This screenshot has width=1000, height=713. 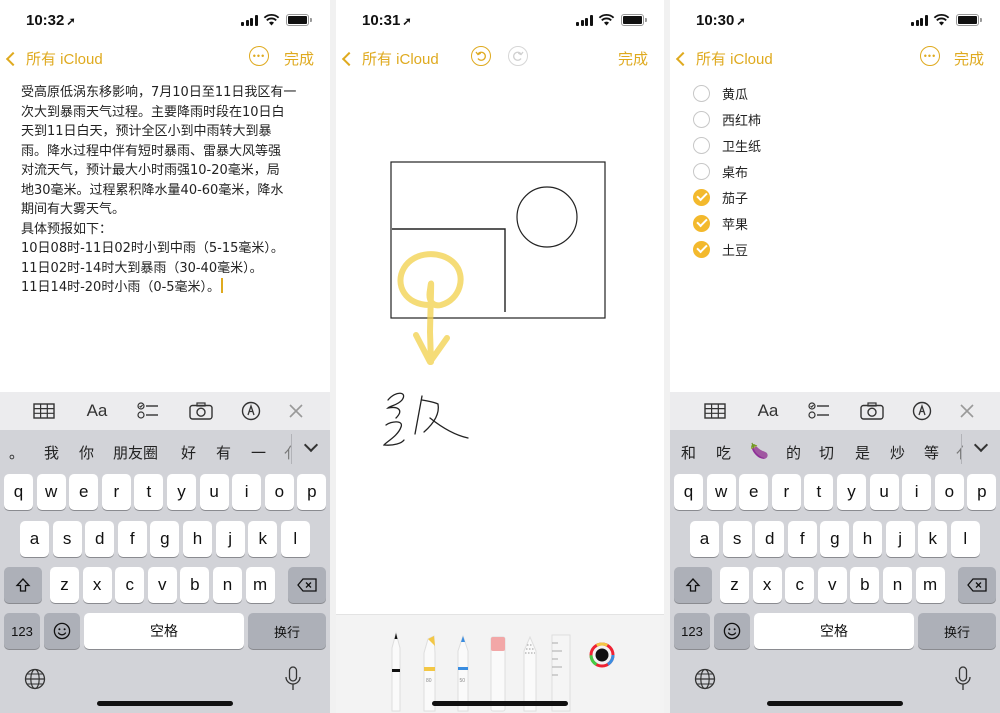 What do you see at coordinates (802, 539) in the screenshot?
I see `key-f: f` at bounding box center [802, 539].